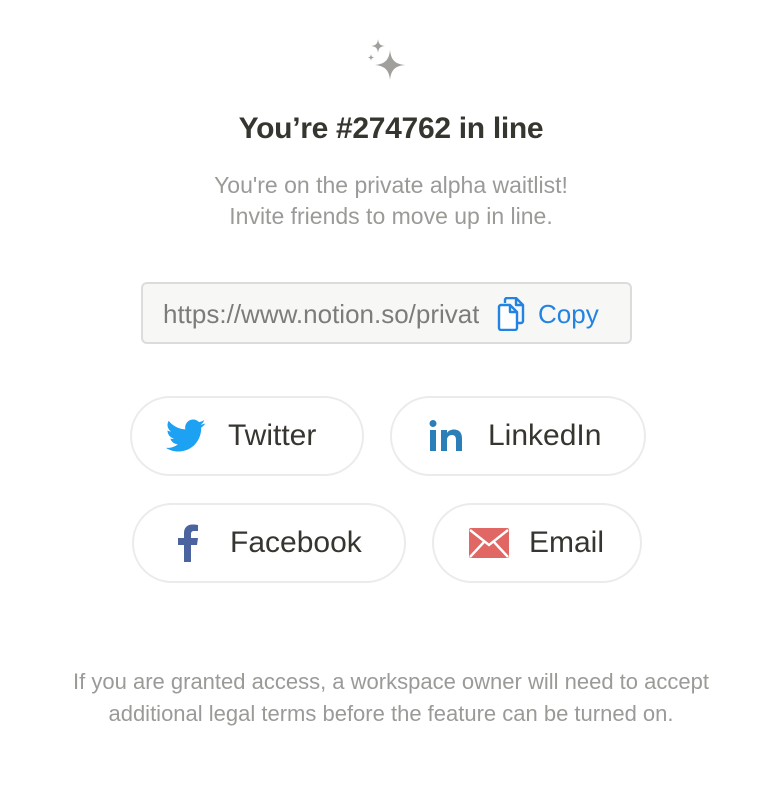  I want to click on copy-button: Copy, so click(547, 314).